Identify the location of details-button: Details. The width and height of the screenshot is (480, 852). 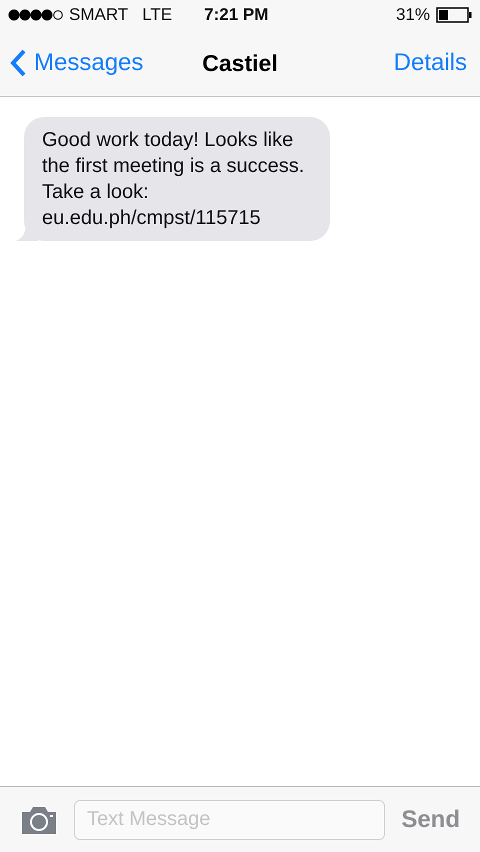
(432, 63).